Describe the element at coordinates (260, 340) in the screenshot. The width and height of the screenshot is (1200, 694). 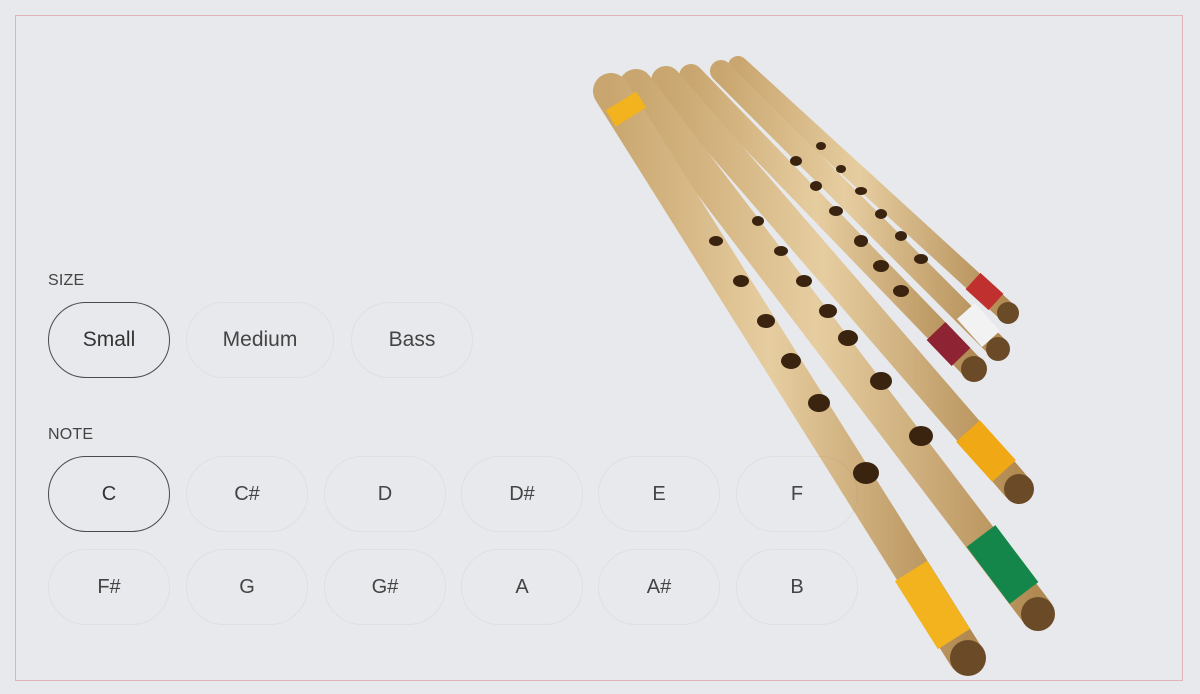
I see `size-option-medium: Medium` at that location.